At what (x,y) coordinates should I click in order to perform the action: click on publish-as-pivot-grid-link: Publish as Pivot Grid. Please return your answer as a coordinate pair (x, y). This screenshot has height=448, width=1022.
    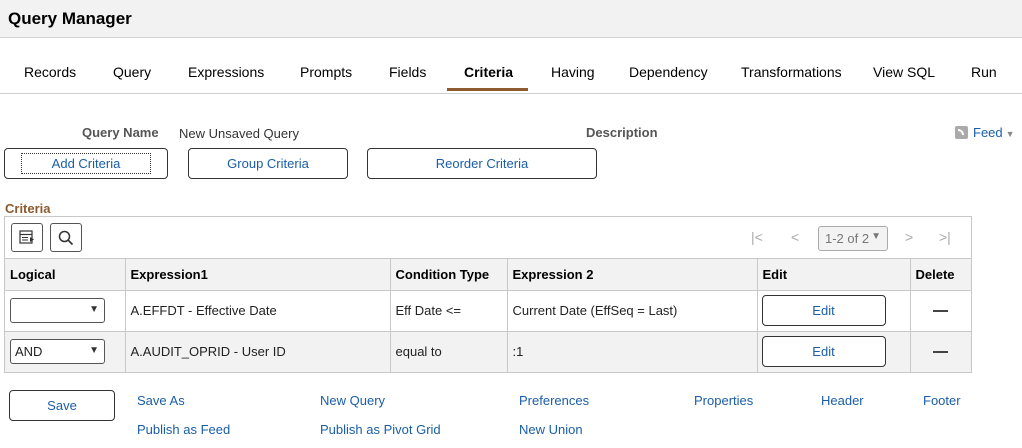
    Looking at the image, I should click on (380, 429).